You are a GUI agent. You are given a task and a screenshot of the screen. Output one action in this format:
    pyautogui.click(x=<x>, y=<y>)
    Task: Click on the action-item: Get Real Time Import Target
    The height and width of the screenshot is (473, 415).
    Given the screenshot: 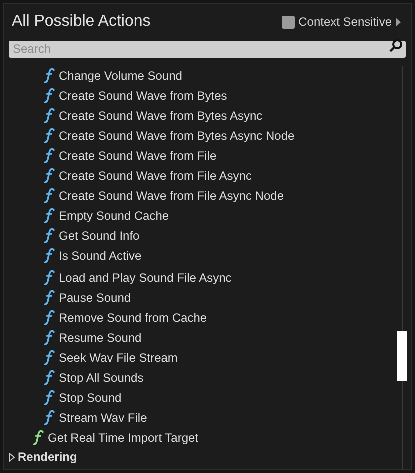 What is the action you would take?
    pyautogui.click(x=200, y=438)
    